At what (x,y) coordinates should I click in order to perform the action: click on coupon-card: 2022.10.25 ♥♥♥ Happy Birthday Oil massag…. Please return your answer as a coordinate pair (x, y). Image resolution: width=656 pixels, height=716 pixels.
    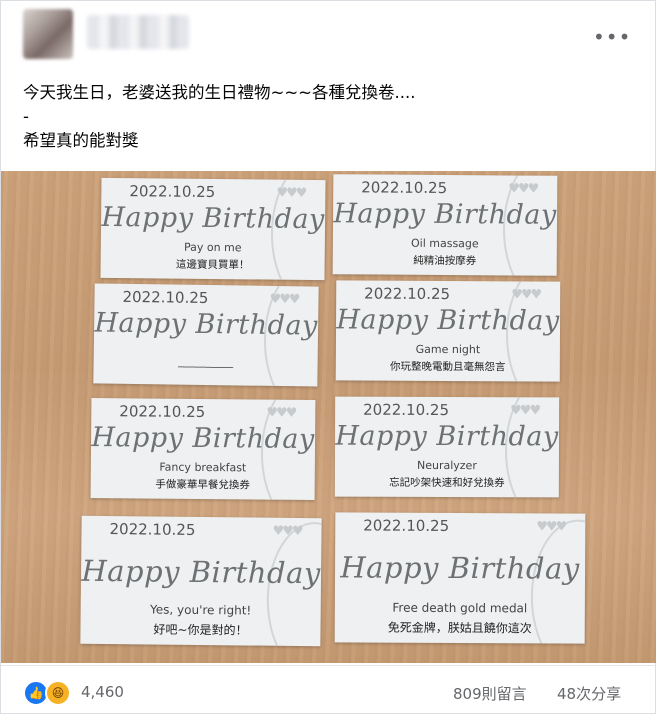
    Looking at the image, I should click on (445, 225).